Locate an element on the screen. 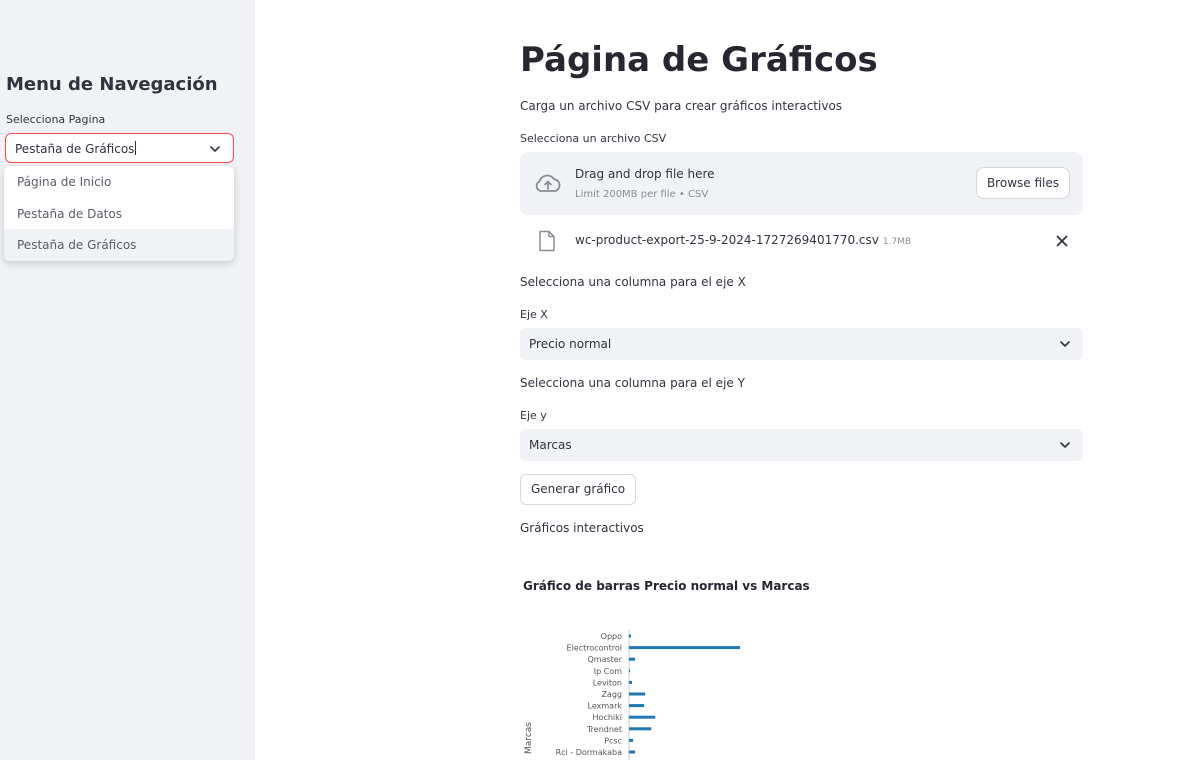 The image size is (1180, 760). y-axis-title: Marcas is located at coordinates (529, 738).